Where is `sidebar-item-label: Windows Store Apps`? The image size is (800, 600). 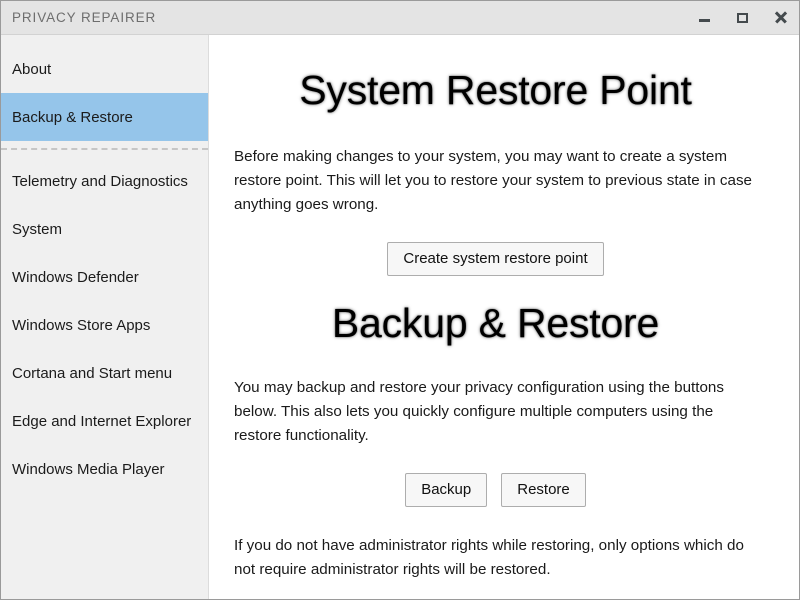
sidebar-item-label: Windows Store Apps is located at coordinates (81, 325).